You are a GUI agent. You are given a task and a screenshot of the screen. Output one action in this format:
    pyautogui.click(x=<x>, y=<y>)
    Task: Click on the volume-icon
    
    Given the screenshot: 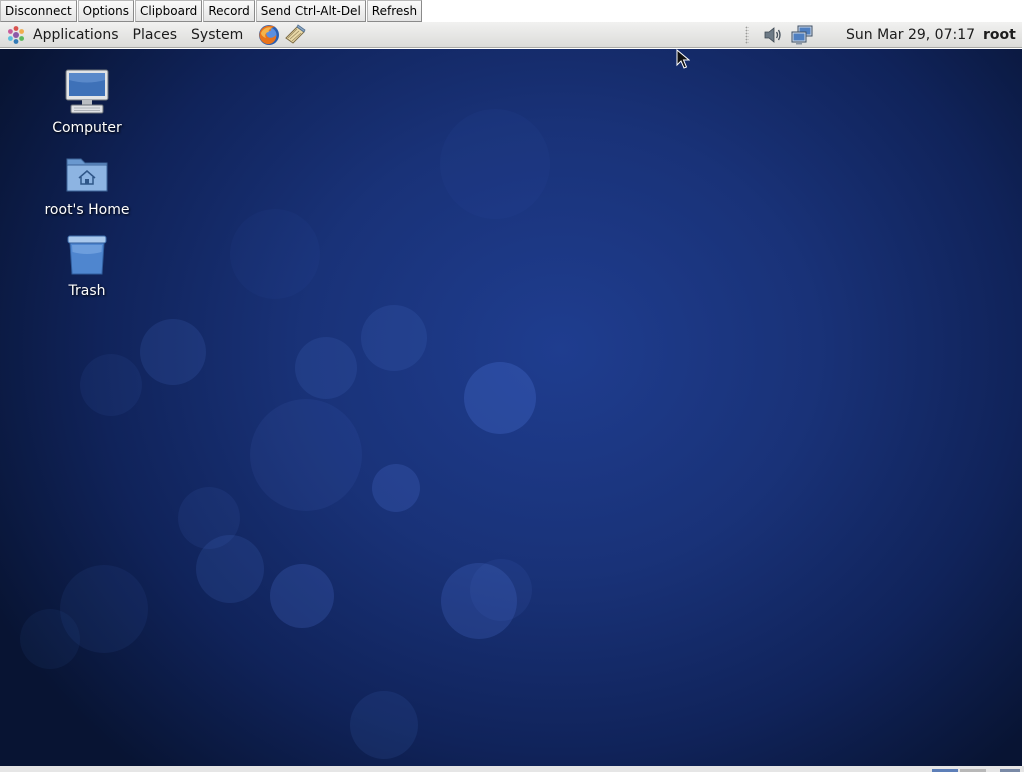 What is the action you would take?
    pyautogui.click(x=772, y=35)
    